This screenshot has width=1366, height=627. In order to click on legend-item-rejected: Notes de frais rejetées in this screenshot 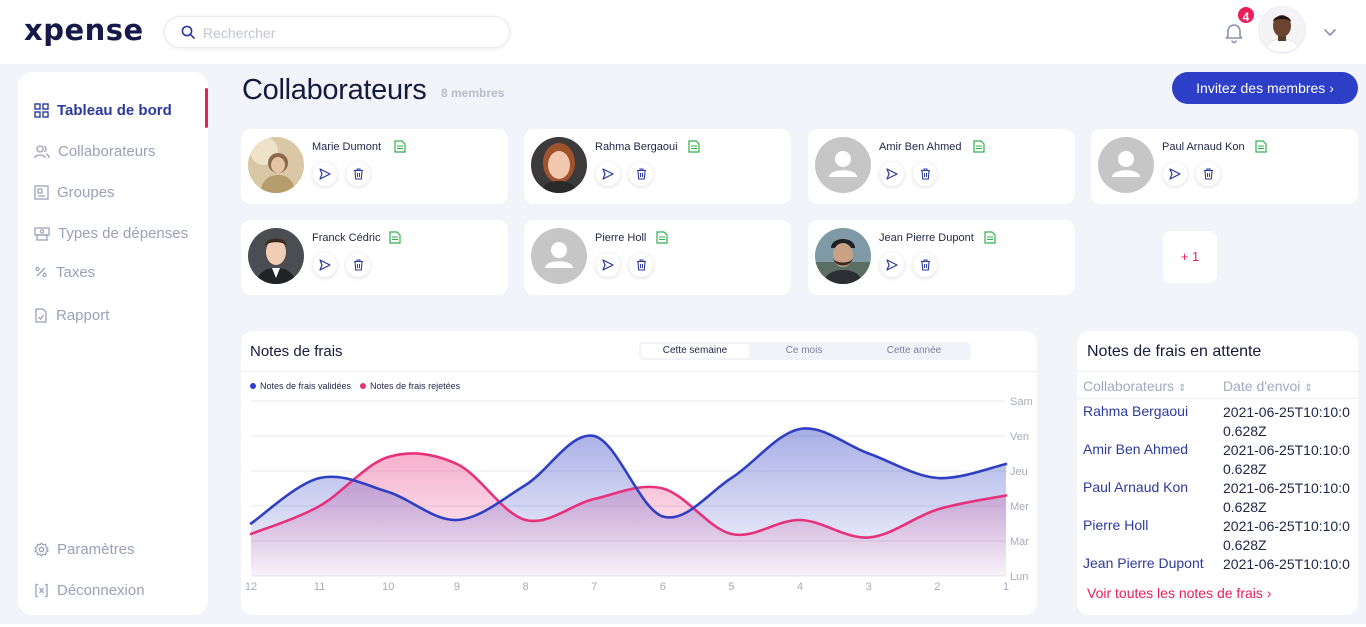, I will do `click(410, 386)`.